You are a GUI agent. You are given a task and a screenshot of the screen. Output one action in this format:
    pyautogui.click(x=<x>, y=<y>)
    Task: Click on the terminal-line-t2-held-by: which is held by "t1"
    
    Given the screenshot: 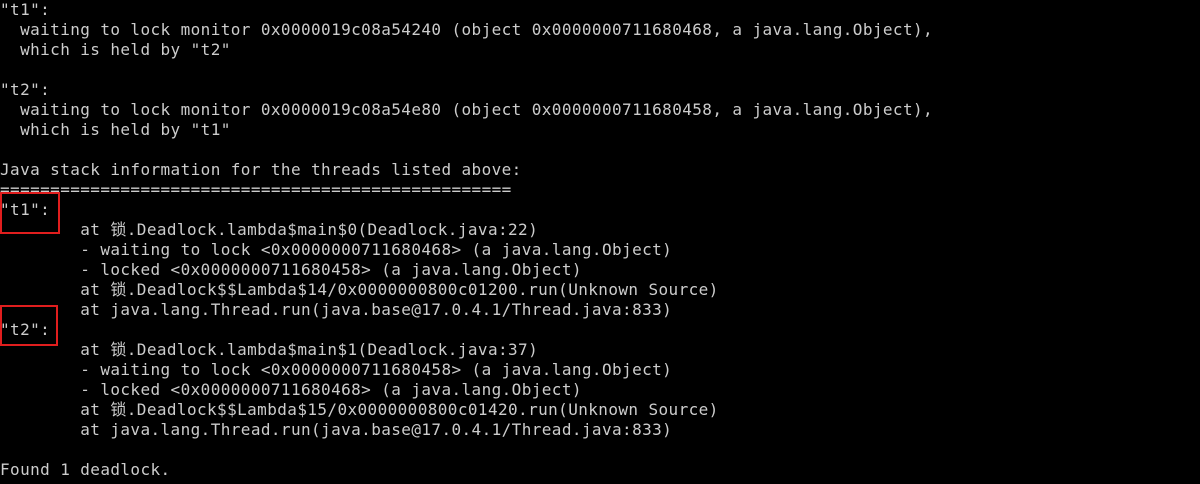 What is the action you would take?
    pyautogui.click(x=115, y=129)
    